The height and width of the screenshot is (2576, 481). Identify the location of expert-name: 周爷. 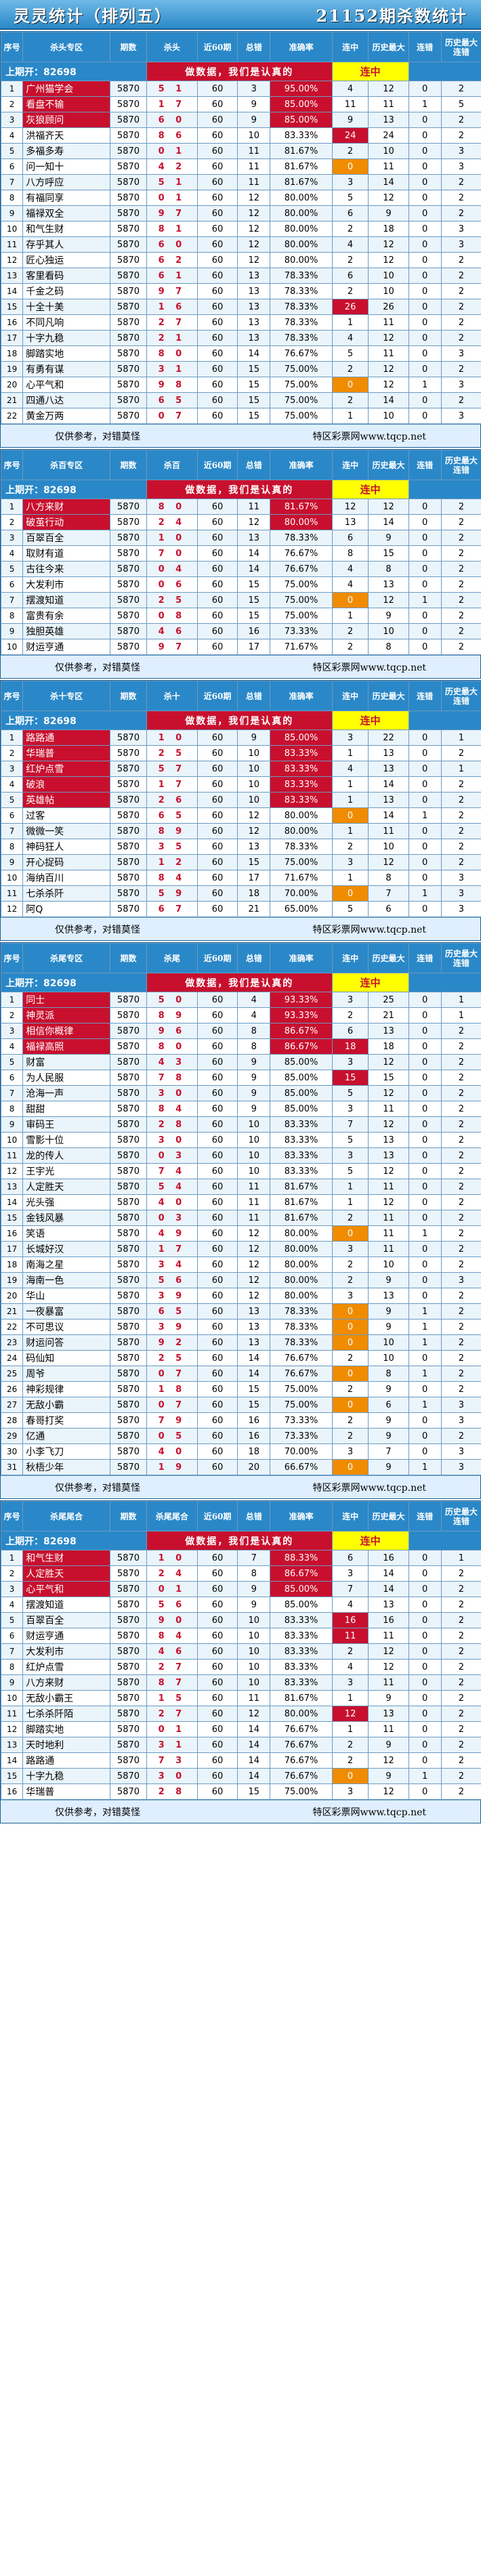
(66, 1374).